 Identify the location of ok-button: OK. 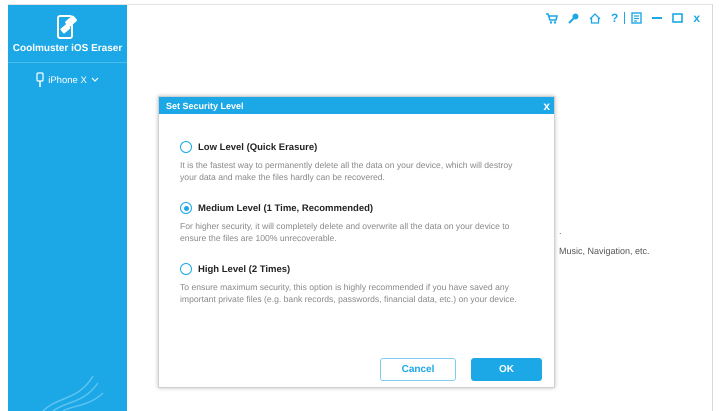
(506, 369).